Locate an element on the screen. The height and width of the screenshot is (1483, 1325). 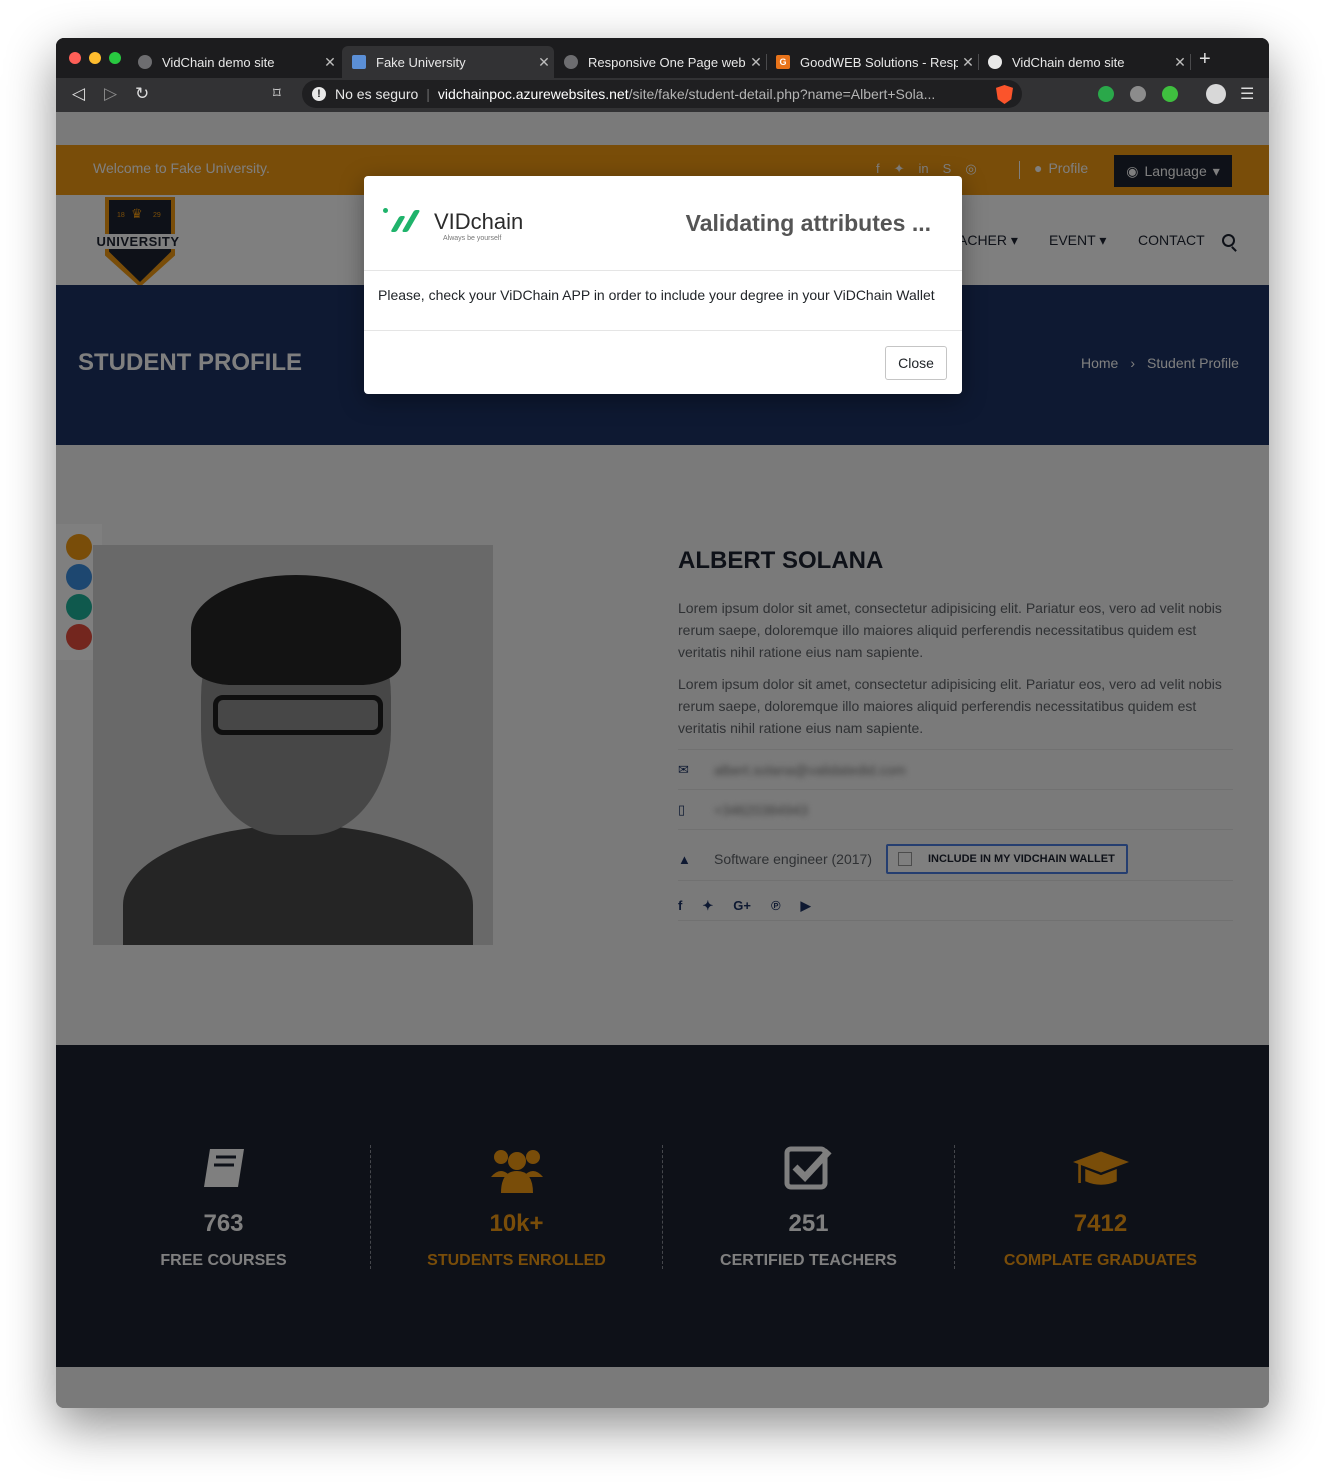
evernote-extension-icon is located at coordinates (1106, 94).